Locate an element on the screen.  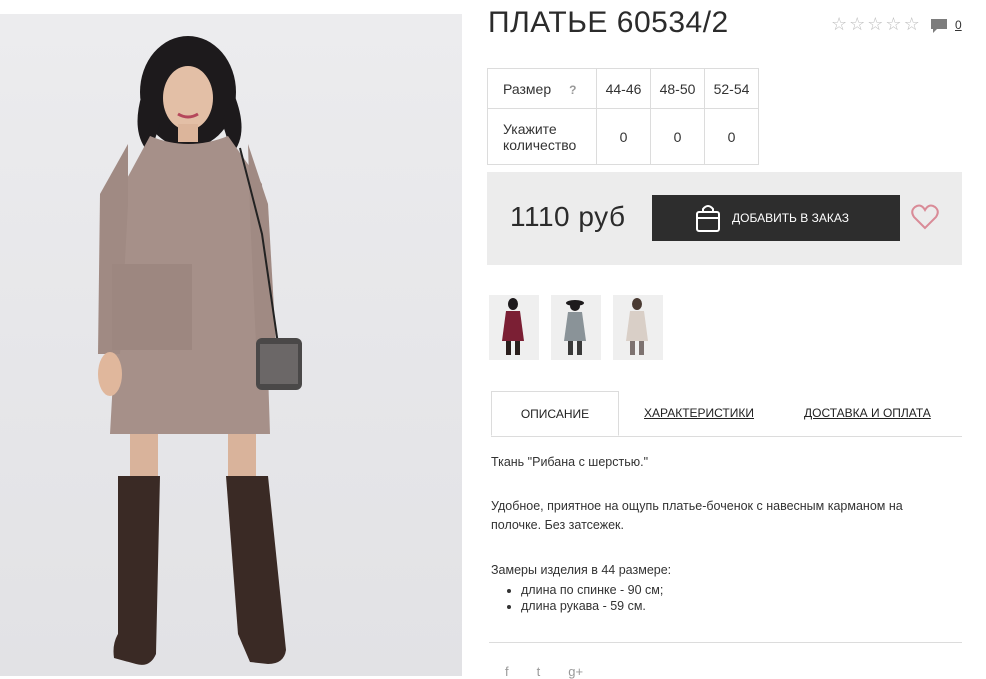
google-plus-icon: g+ is located at coordinates (575, 671).